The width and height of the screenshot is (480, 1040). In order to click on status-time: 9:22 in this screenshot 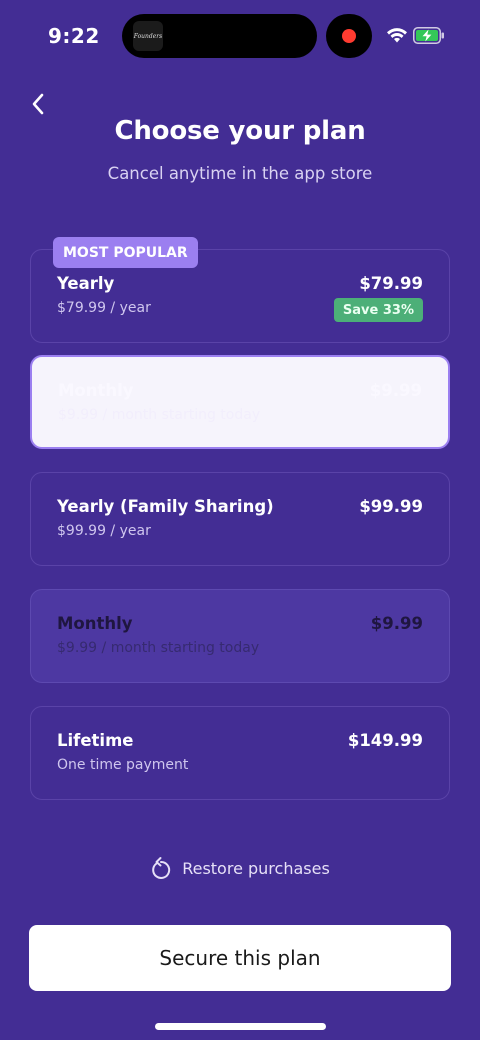, I will do `click(74, 36)`.